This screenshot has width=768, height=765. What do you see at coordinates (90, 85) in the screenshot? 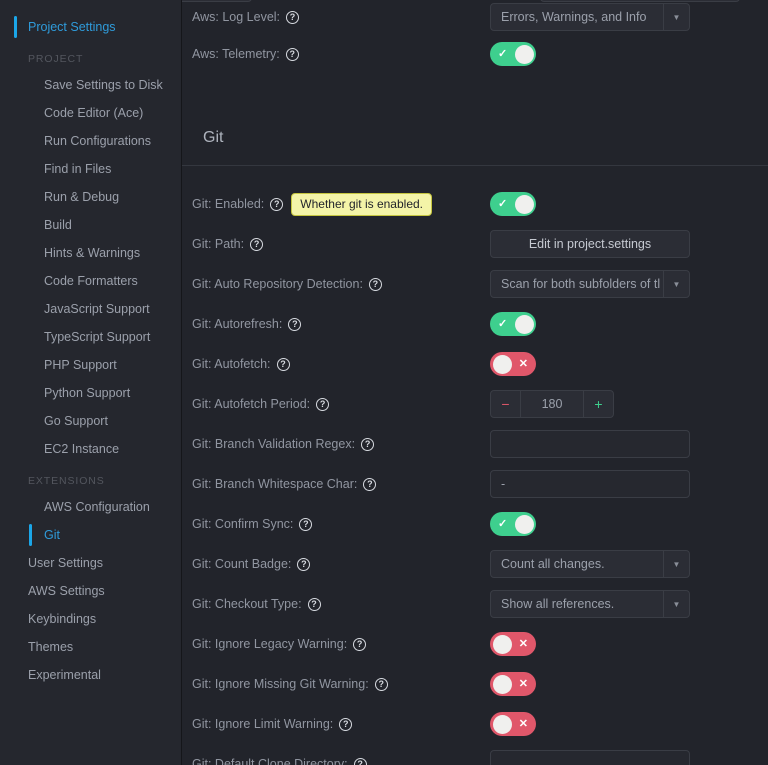
I see `sidebar-item-save-settings-to-disk: Save Settings to Disk` at bounding box center [90, 85].